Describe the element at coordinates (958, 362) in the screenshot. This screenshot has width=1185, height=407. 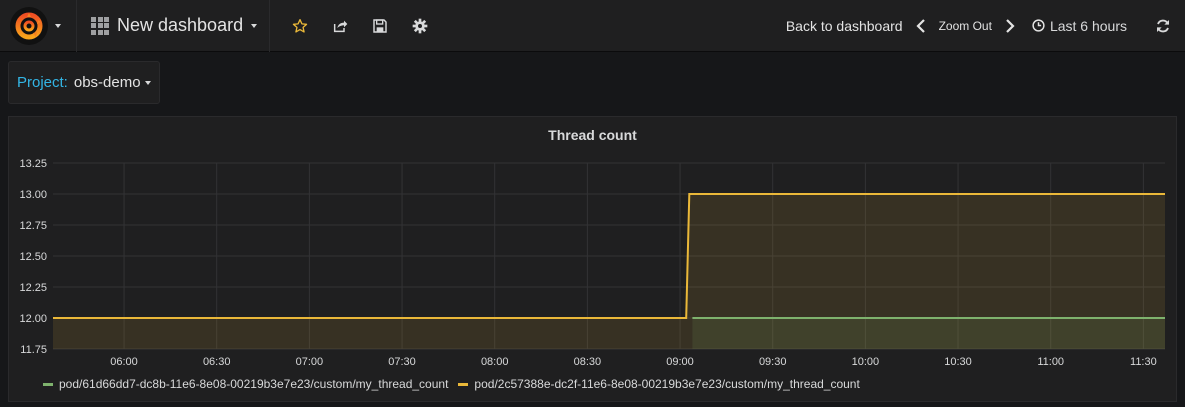
I see `x-tick-label: 10:30` at that location.